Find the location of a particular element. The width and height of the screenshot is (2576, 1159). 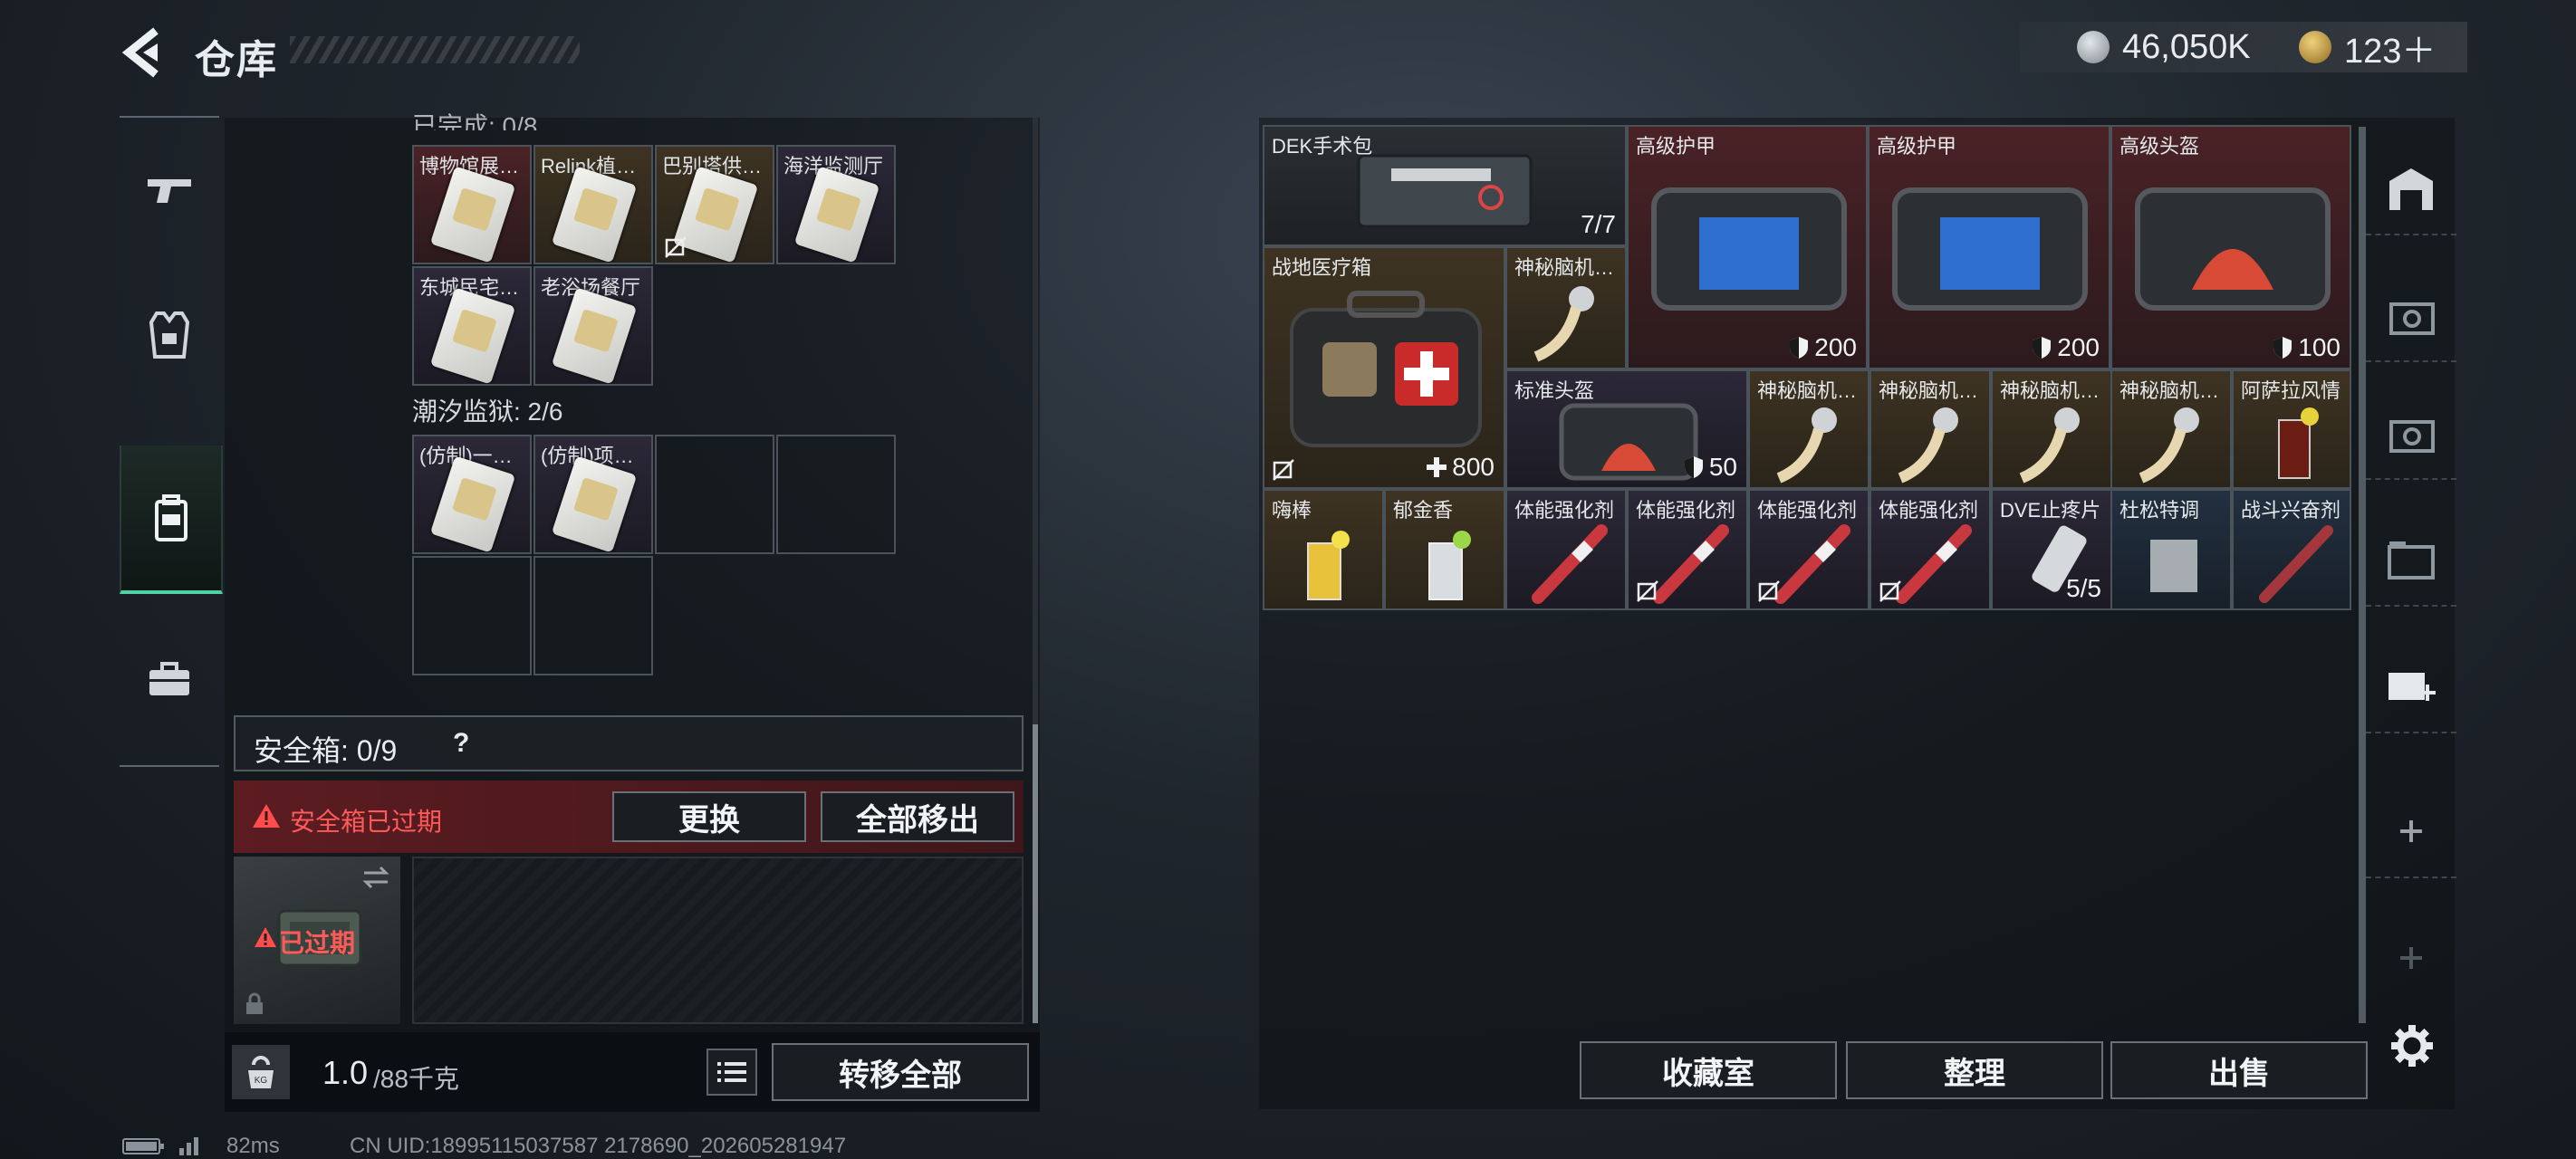

durability-badge: 200 is located at coordinates (2066, 348).